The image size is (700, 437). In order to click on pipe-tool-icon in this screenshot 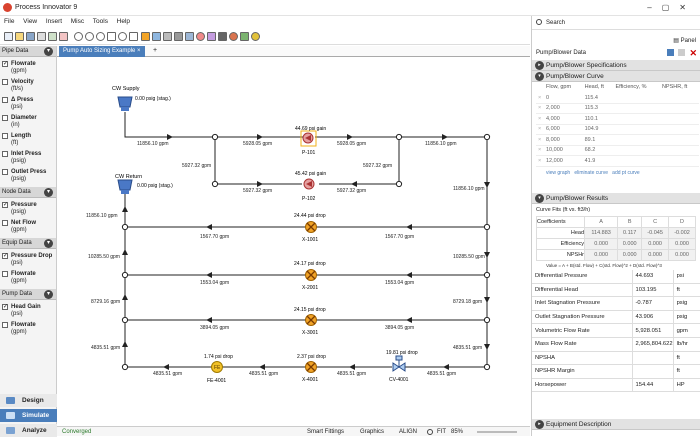, I will do `click(189, 36)`.